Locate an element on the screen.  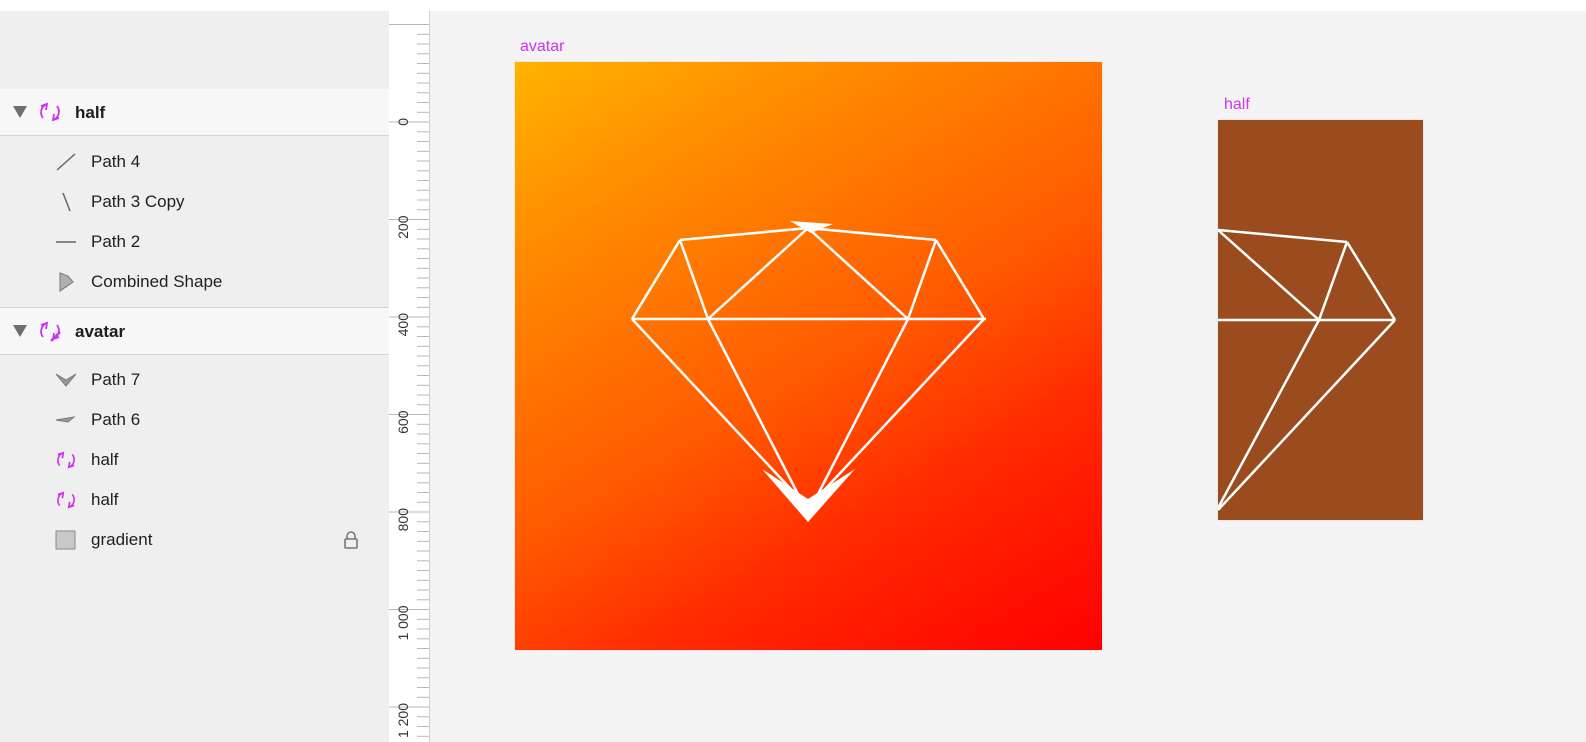
shape-icon is located at coordinates (66, 282).